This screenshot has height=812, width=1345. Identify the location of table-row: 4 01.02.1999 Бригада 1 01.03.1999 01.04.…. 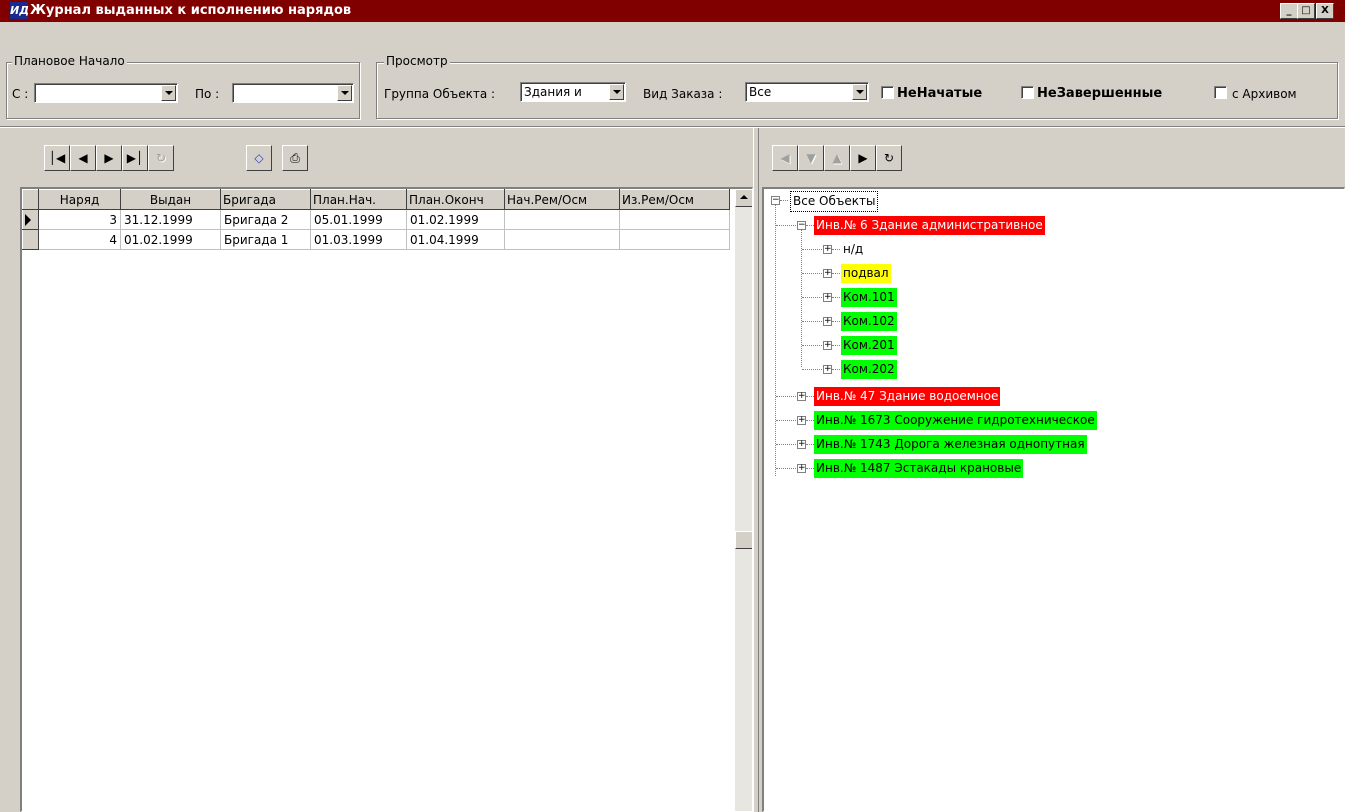
(376, 239).